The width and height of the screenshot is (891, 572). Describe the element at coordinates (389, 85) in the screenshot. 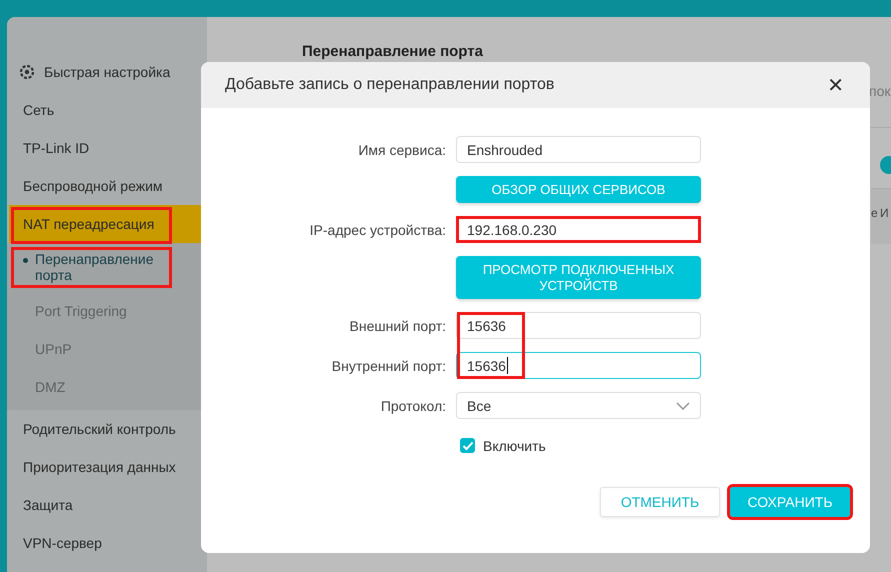

I see `dialog-title: Добавьте запись о перенаправлении портов` at that location.